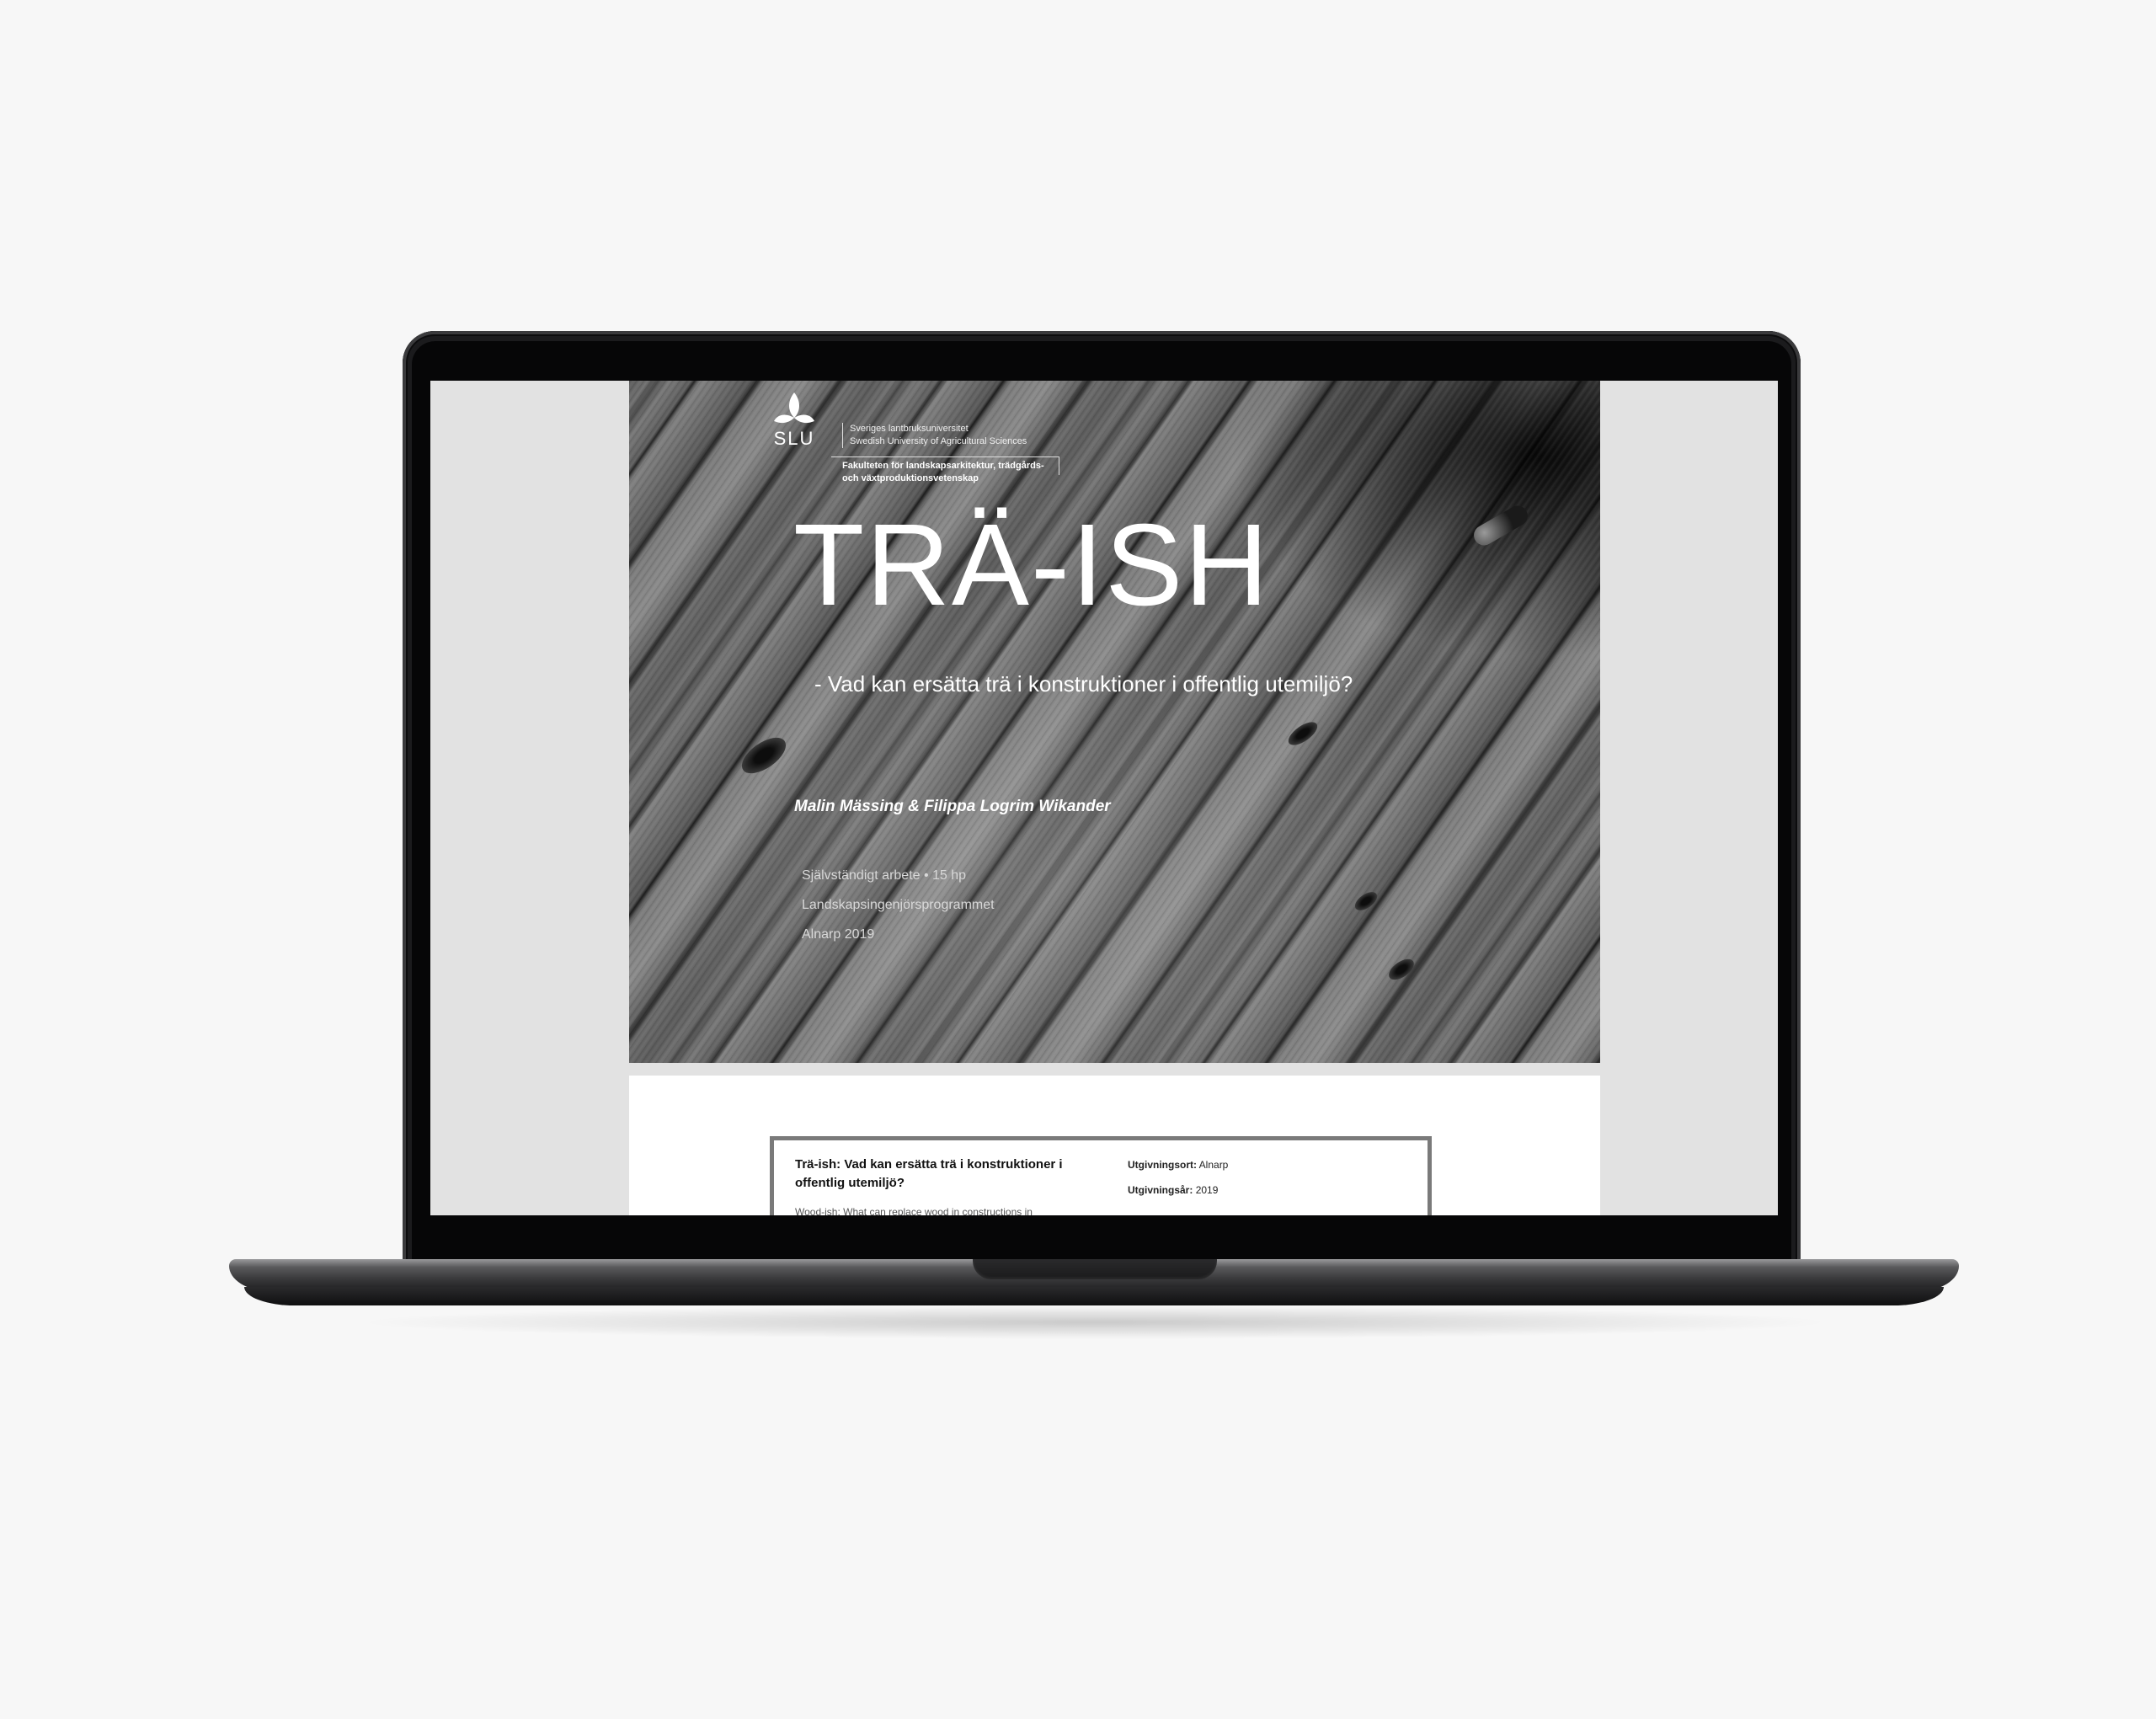 The image size is (2156, 1719). What do you see at coordinates (1031, 565) in the screenshot?
I see `document-title: TRÄ-ISH` at bounding box center [1031, 565].